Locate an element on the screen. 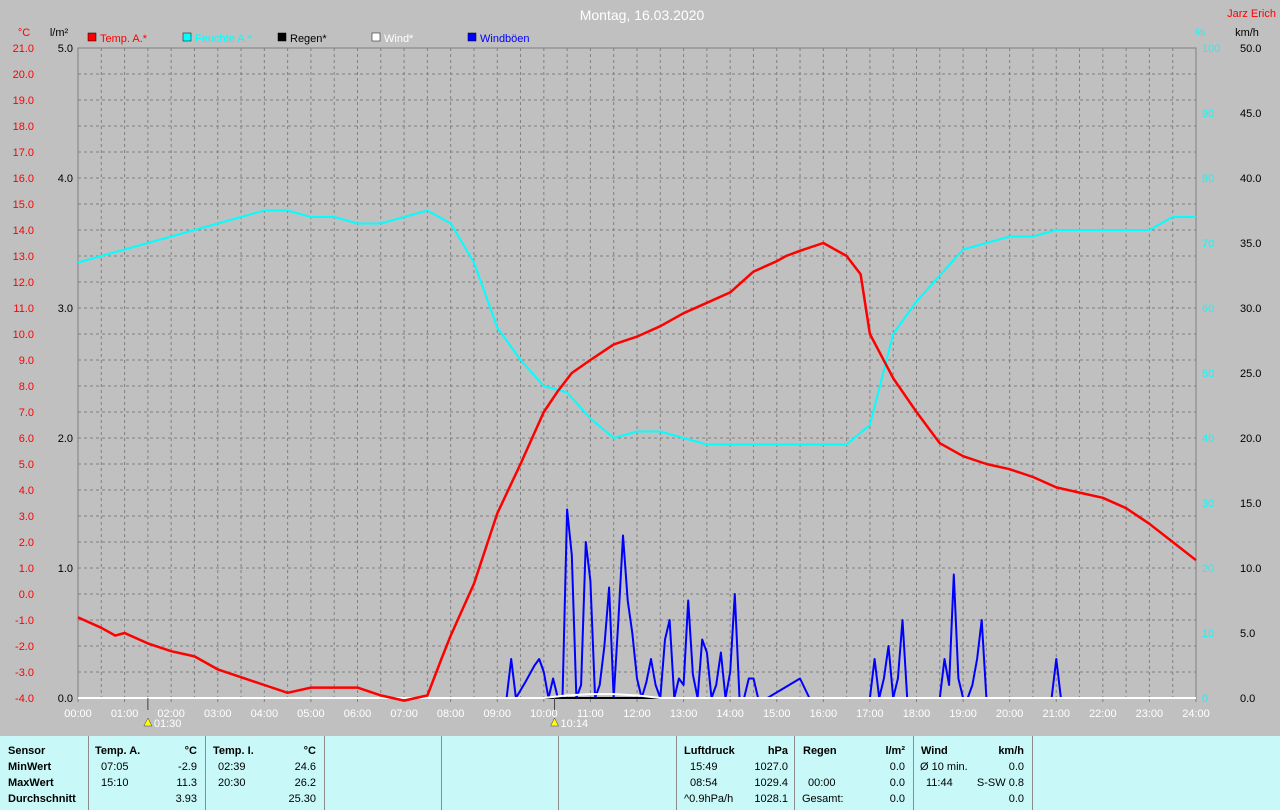 The height and width of the screenshot is (810, 1280). humidity-tick-label: 60 is located at coordinates (1208, 309).